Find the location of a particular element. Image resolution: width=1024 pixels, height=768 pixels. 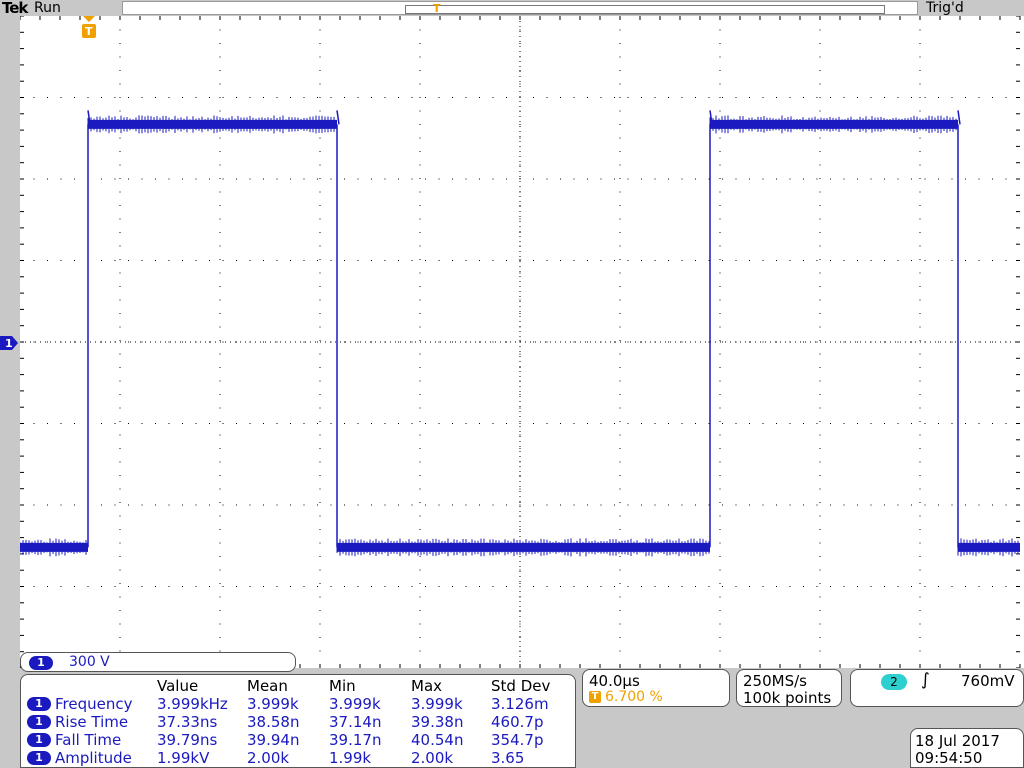

date: 18 Jul 2017 is located at coordinates (957, 741).